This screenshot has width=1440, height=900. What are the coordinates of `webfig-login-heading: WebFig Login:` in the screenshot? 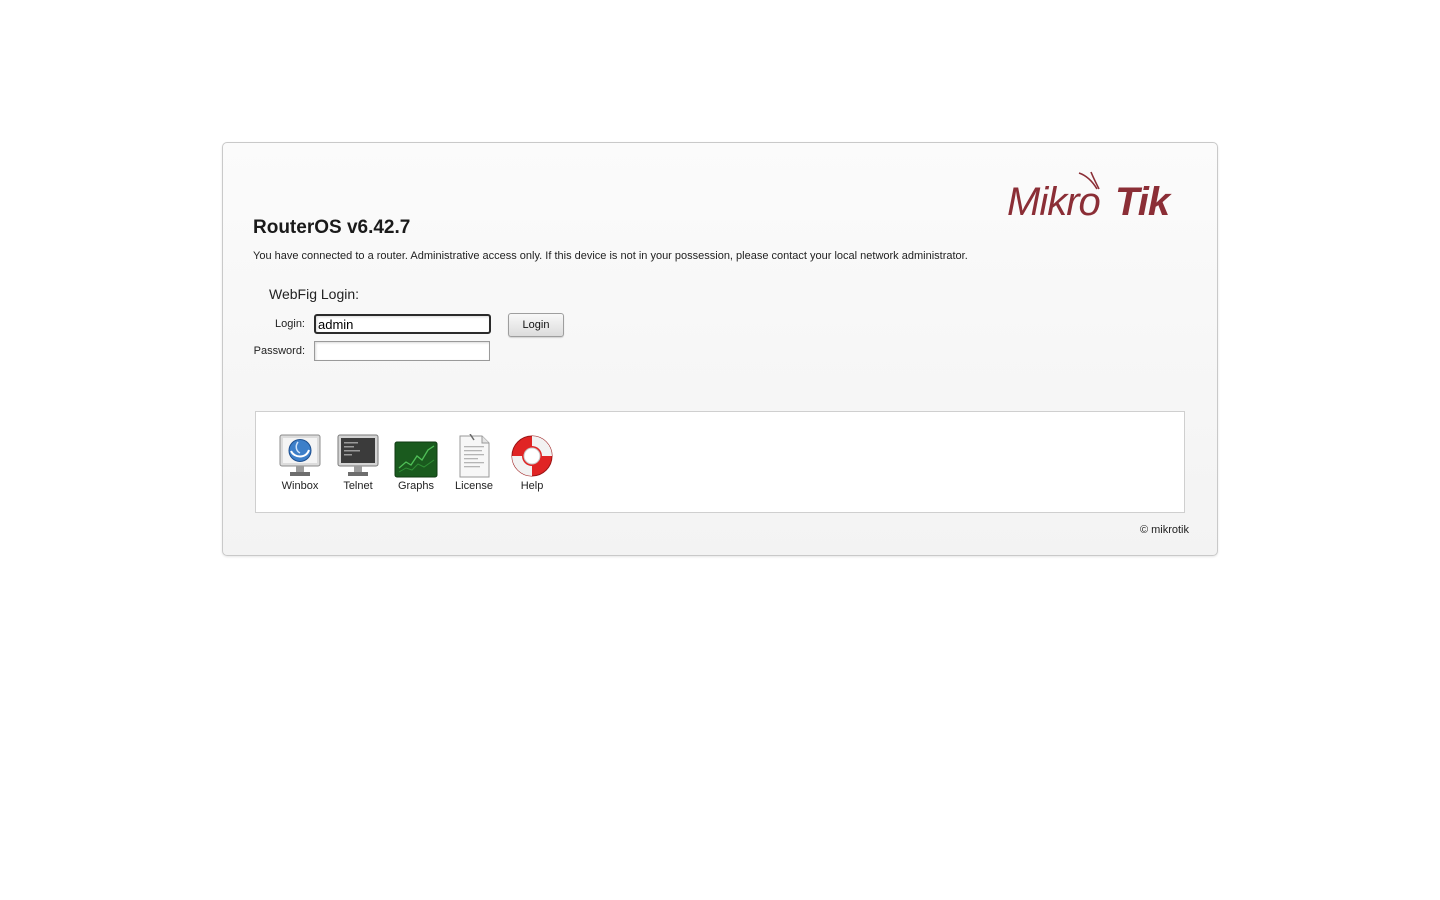 It's located at (314, 294).